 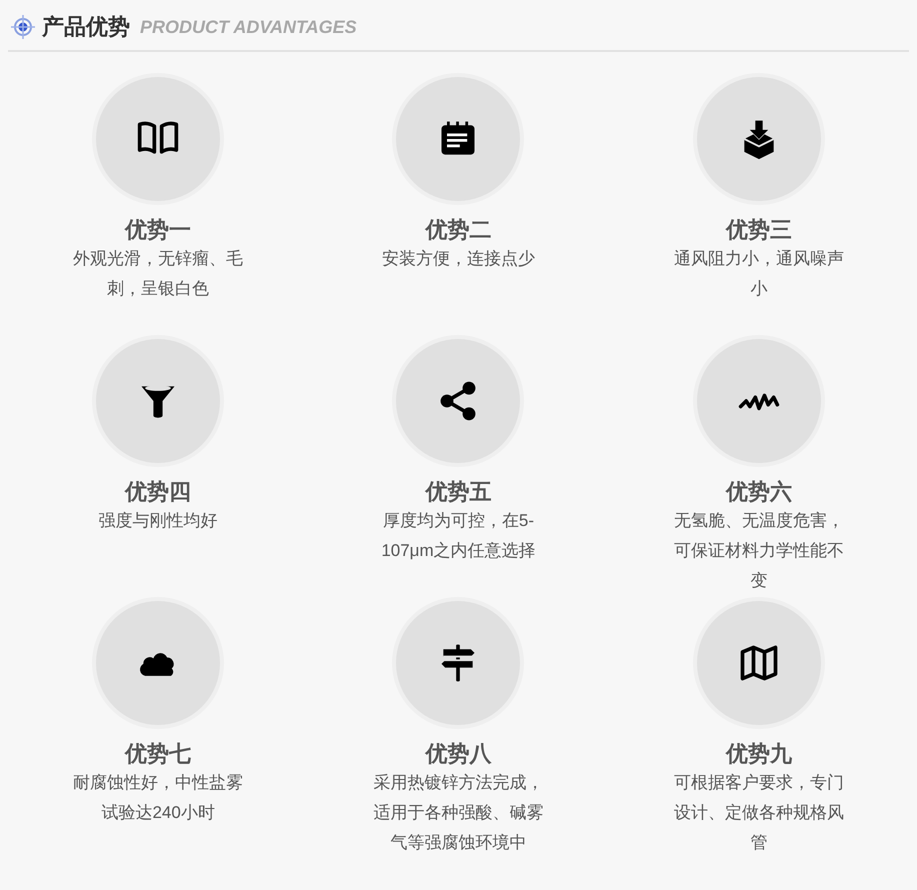 I want to click on advantage-title: 优势七, so click(x=158, y=754).